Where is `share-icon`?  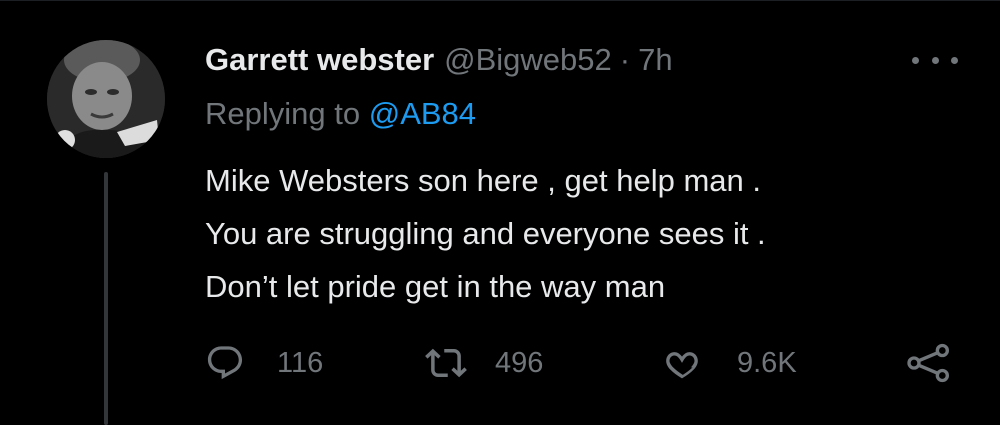
share-icon is located at coordinates (928, 363).